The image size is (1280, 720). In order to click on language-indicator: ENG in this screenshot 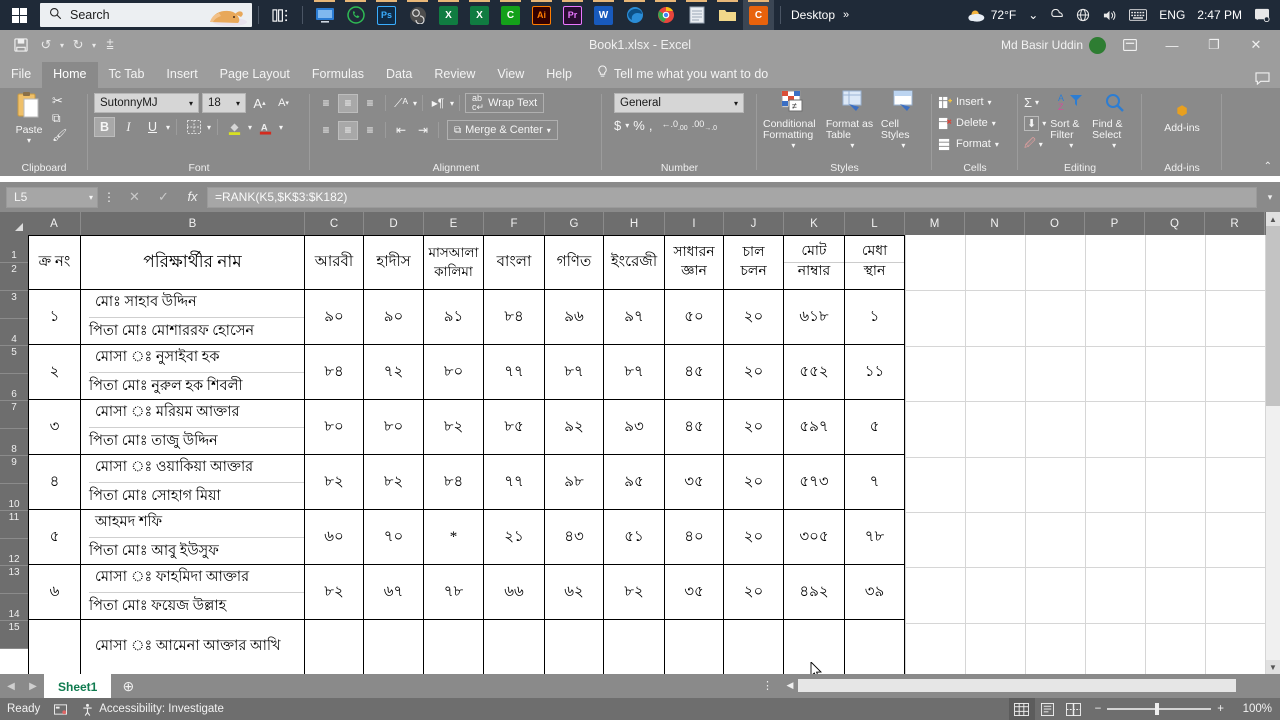, I will do `click(1172, 15)`.